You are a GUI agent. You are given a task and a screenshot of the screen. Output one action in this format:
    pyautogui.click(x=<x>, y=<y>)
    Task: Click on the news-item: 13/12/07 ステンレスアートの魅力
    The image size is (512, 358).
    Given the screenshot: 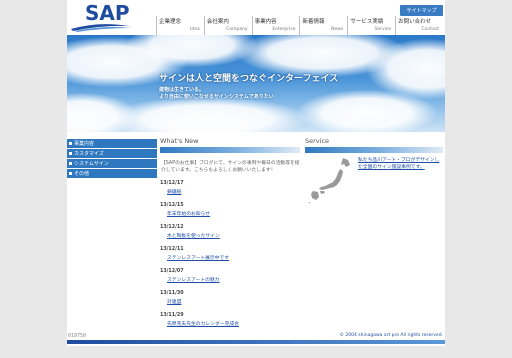 What is the action you would take?
    pyautogui.click(x=230, y=276)
    